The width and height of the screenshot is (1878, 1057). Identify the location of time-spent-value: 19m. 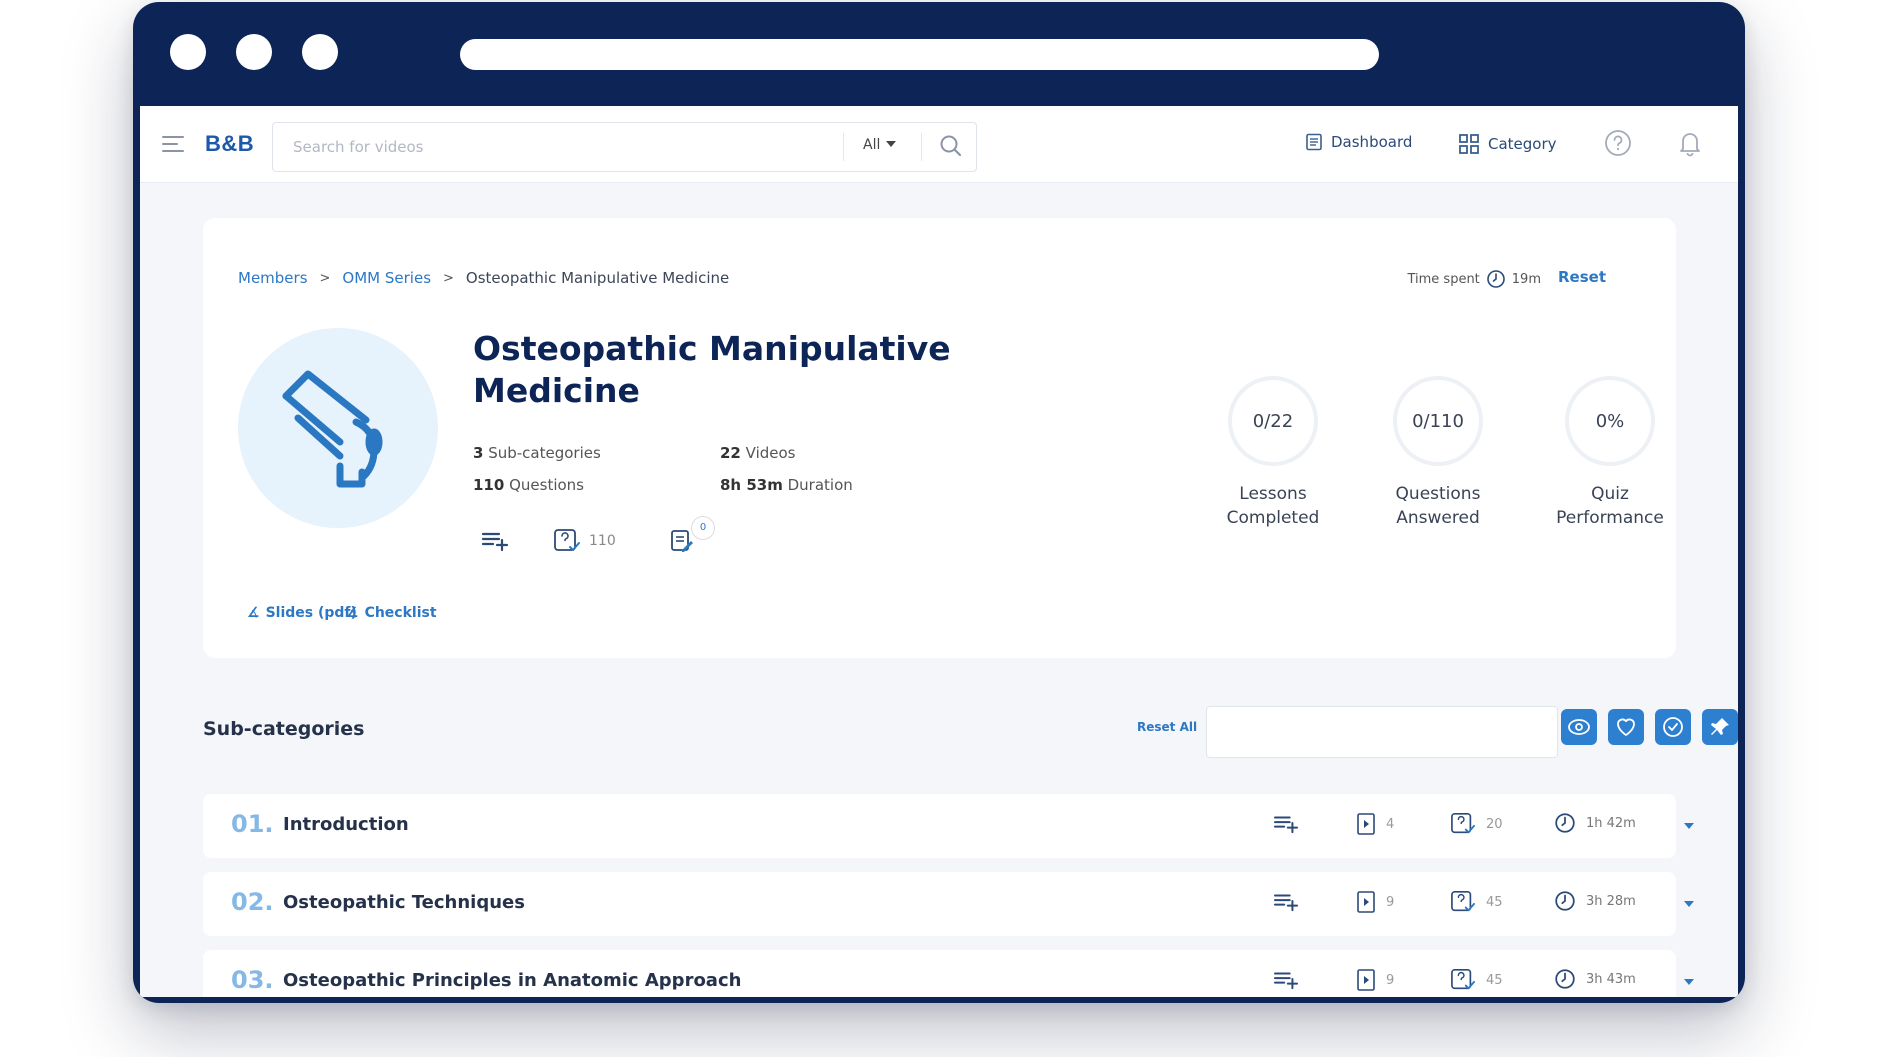
(1526, 279).